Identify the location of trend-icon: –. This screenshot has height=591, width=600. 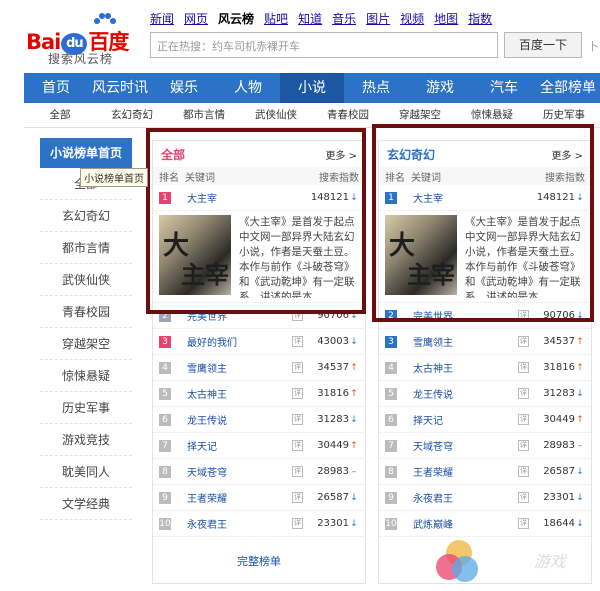
(580, 445).